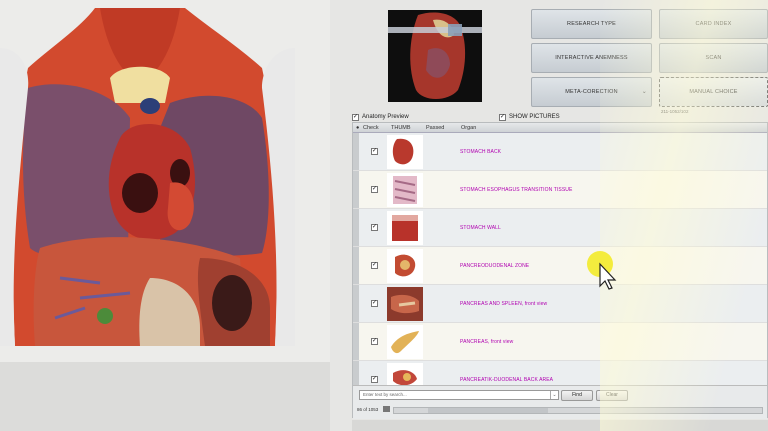  I want to click on anatomy-preview-label: Anatomy Preview, so click(385, 117).